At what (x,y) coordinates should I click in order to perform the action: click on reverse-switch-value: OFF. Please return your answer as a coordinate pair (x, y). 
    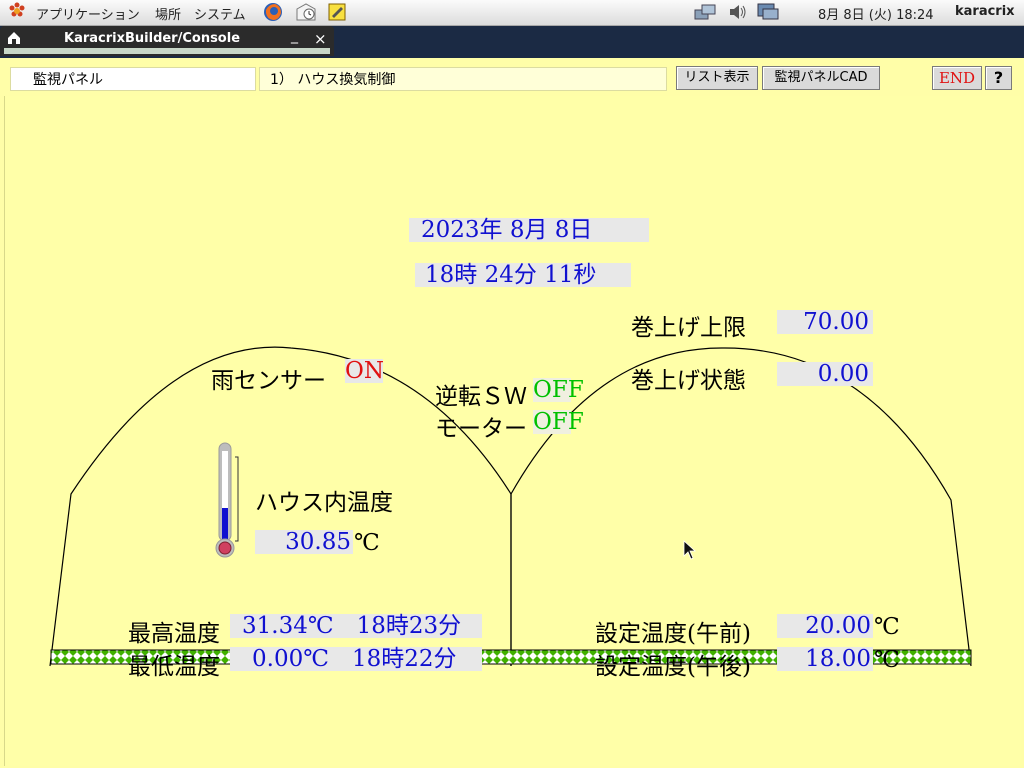
    Looking at the image, I should click on (558, 390).